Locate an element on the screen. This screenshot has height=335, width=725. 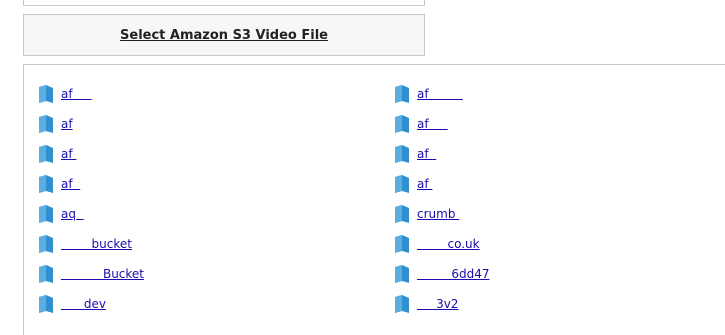
list-item: 6dd47 is located at coordinates (554, 274).